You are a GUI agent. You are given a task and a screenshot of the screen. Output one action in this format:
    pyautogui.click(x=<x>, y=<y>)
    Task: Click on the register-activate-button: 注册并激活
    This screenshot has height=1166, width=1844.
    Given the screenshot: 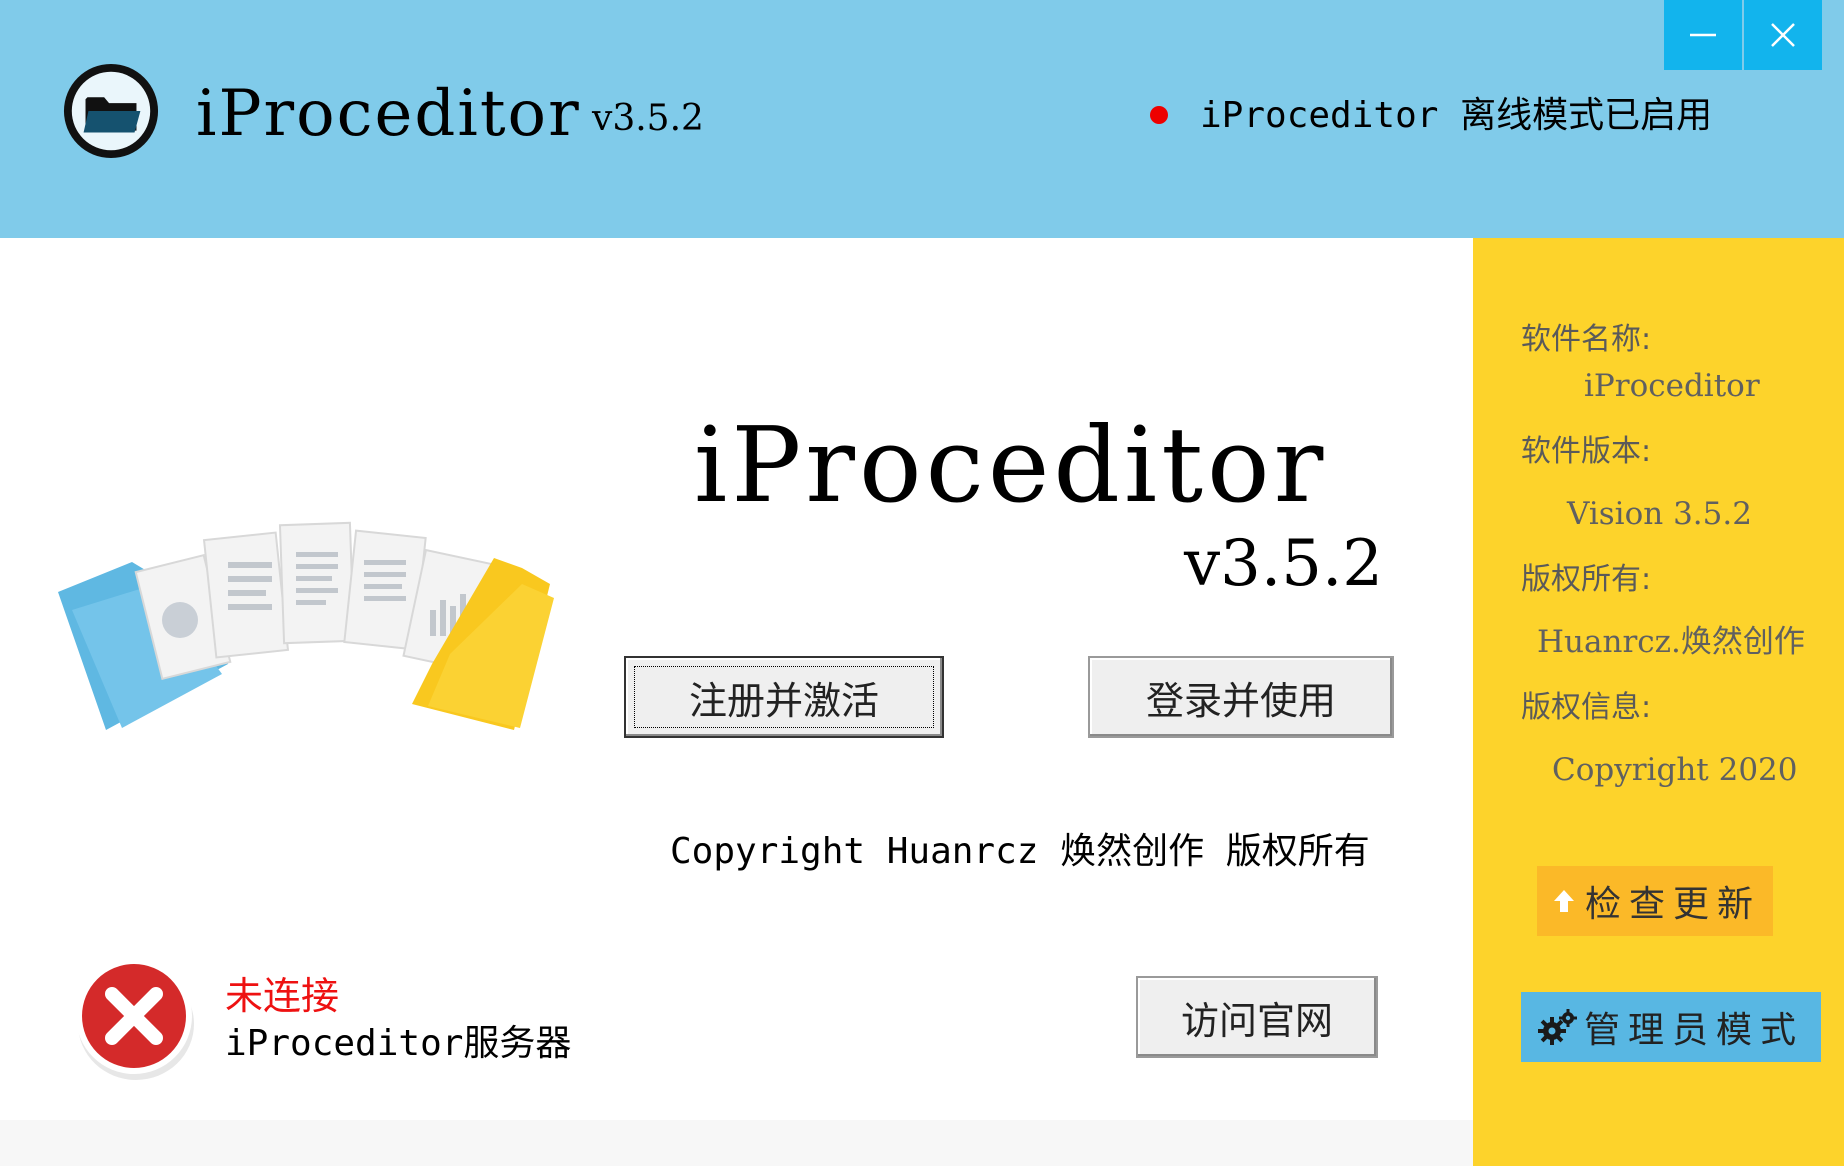 What is the action you would take?
    pyautogui.click(x=784, y=697)
    